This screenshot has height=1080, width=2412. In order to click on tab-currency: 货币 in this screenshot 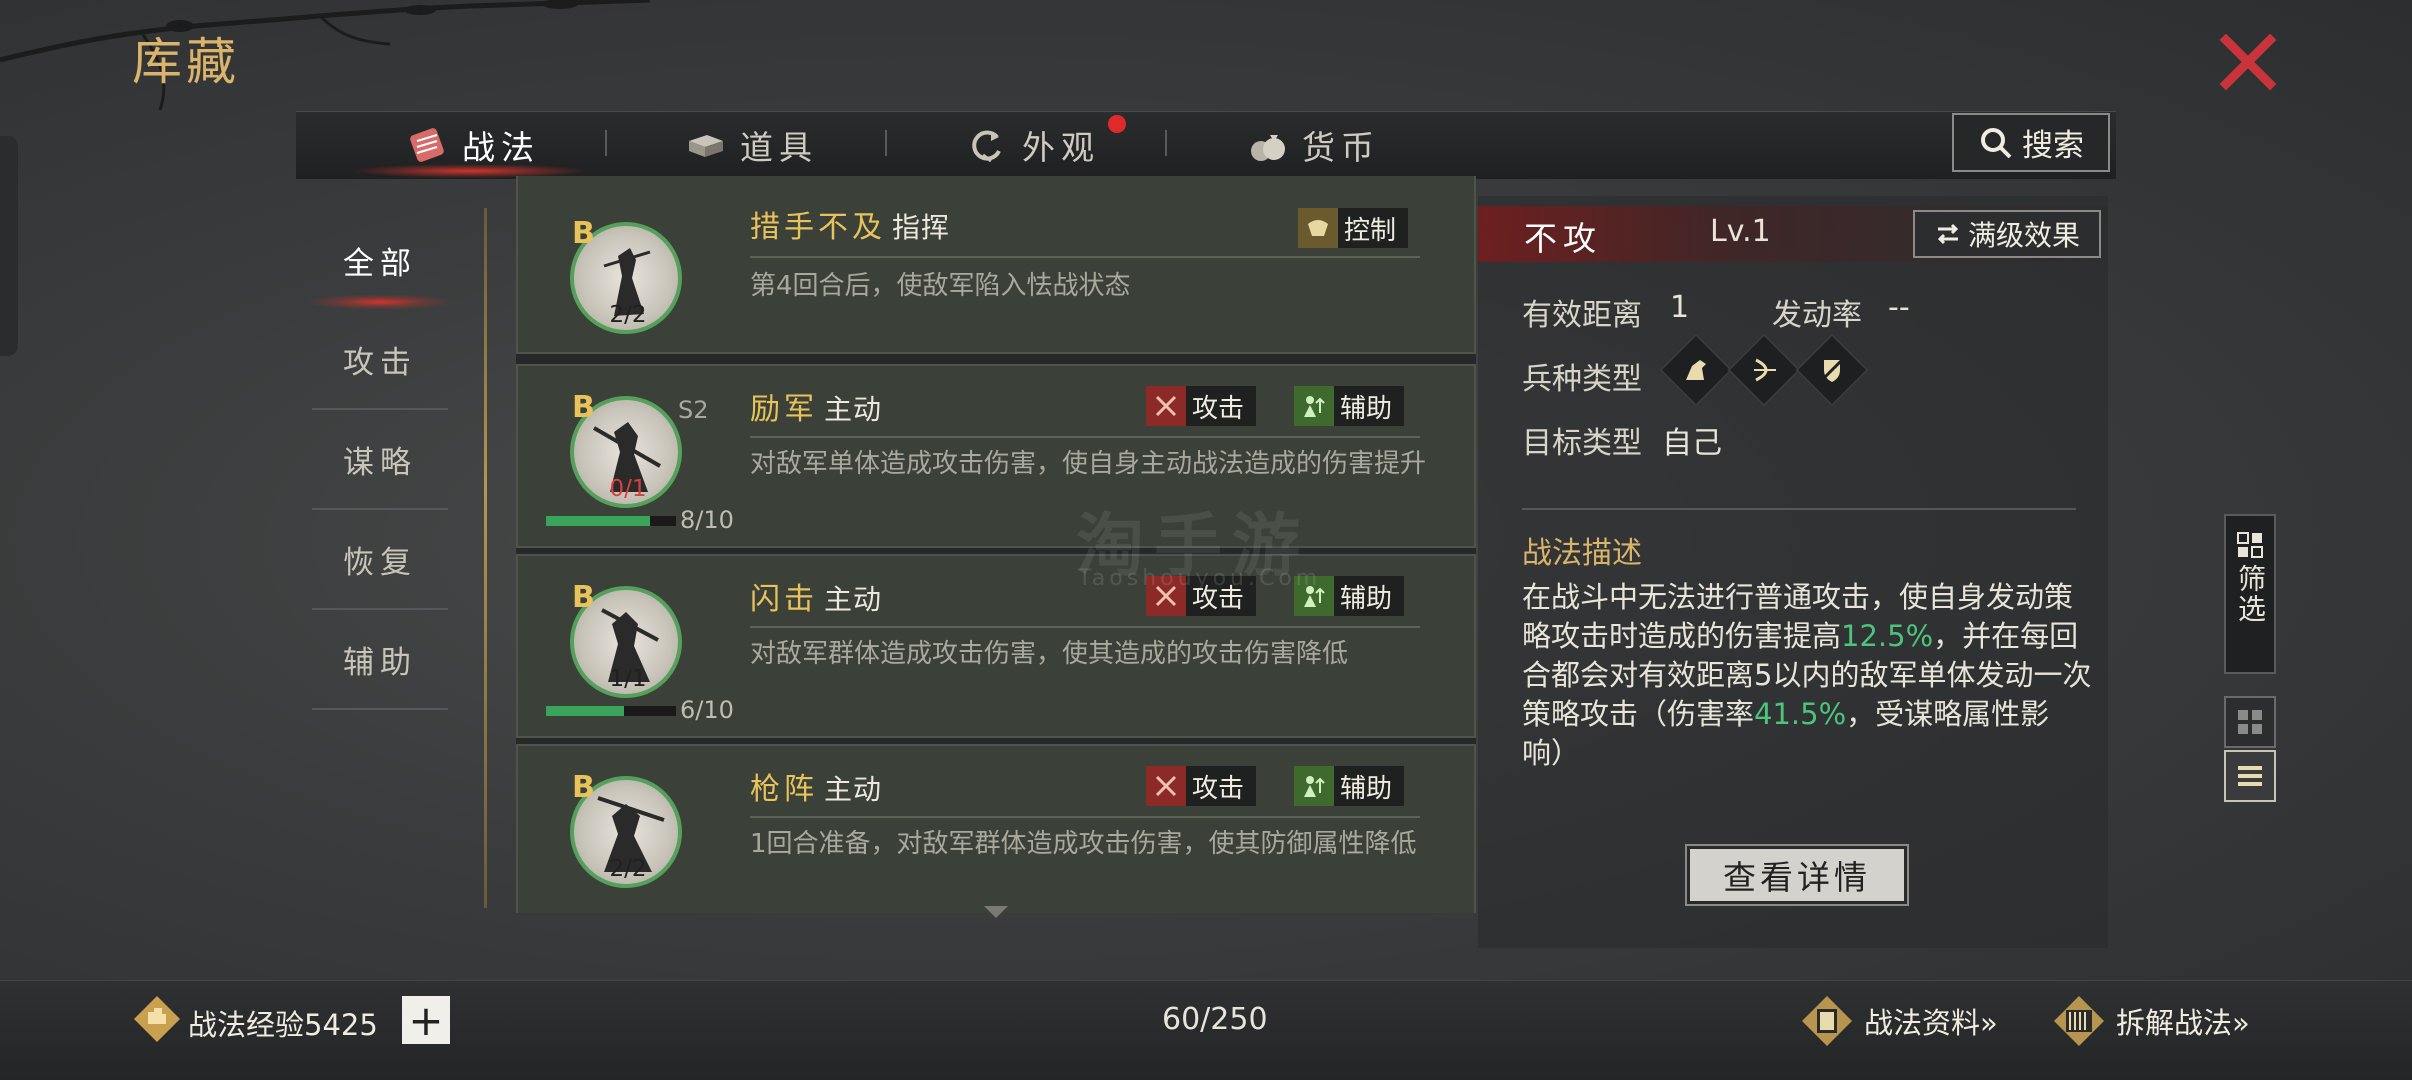, I will do `click(1313, 145)`.